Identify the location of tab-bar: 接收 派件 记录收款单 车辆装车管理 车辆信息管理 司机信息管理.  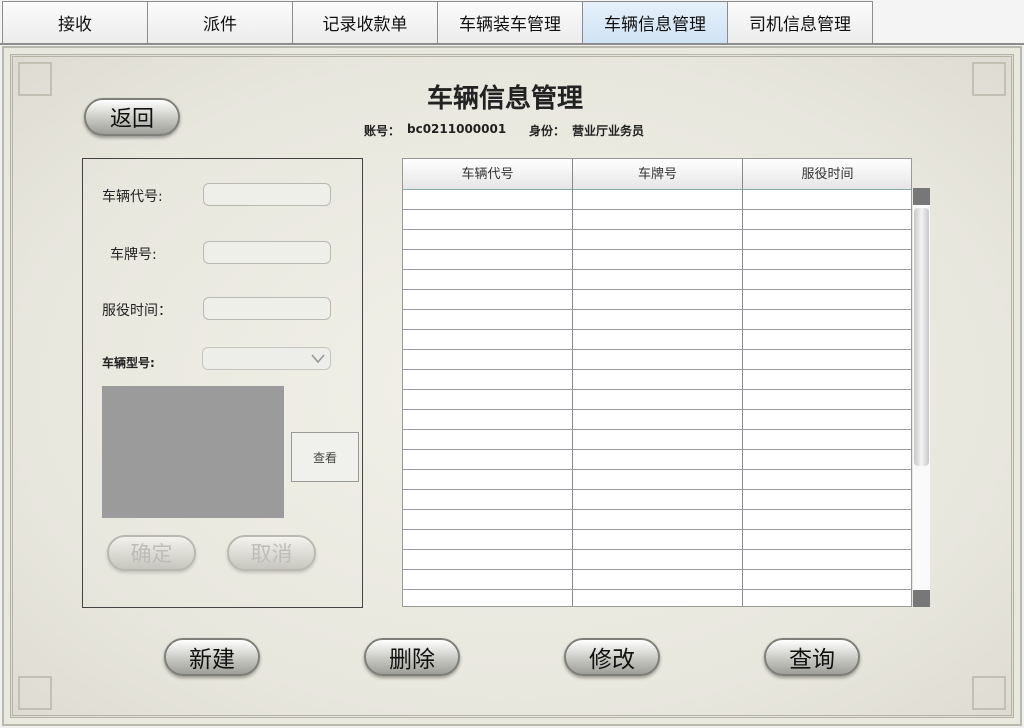
(512, 22).